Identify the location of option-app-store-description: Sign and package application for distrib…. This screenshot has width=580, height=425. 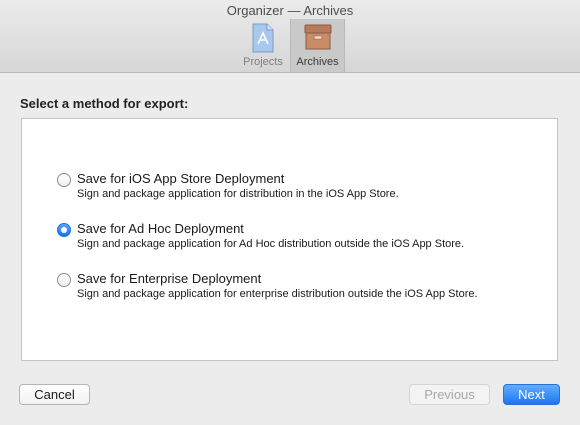
(238, 194).